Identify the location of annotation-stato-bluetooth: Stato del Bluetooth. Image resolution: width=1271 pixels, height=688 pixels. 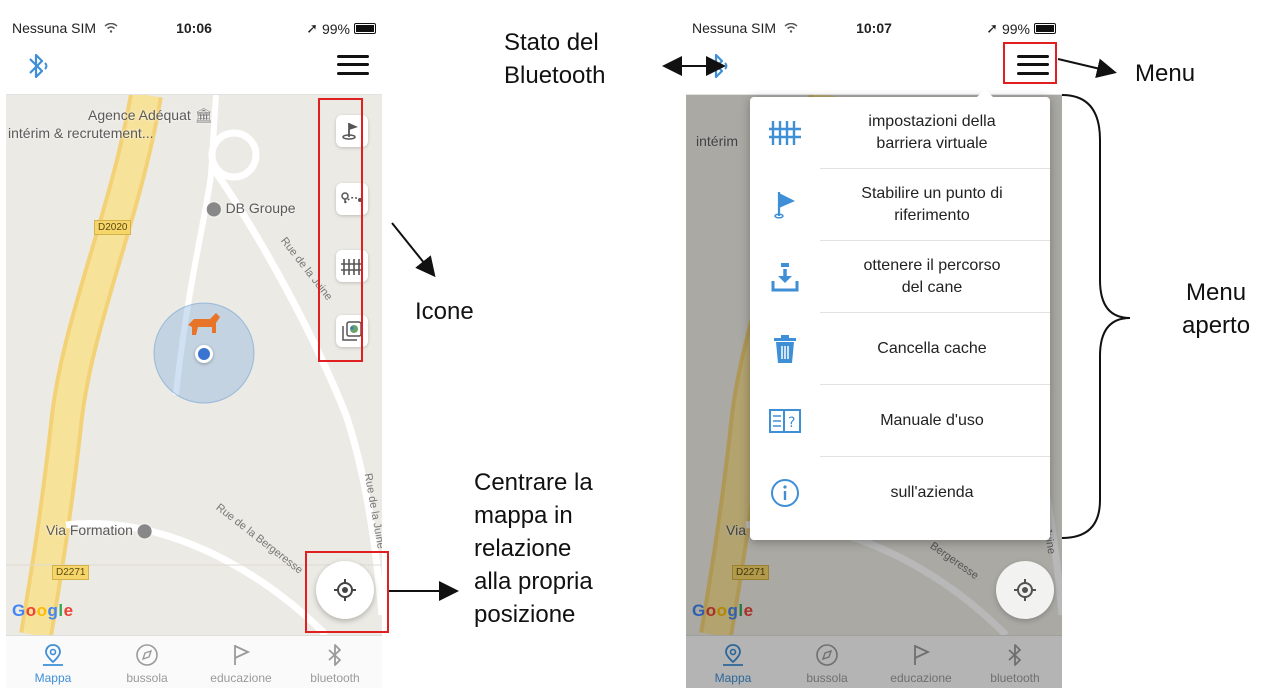
(555, 59).